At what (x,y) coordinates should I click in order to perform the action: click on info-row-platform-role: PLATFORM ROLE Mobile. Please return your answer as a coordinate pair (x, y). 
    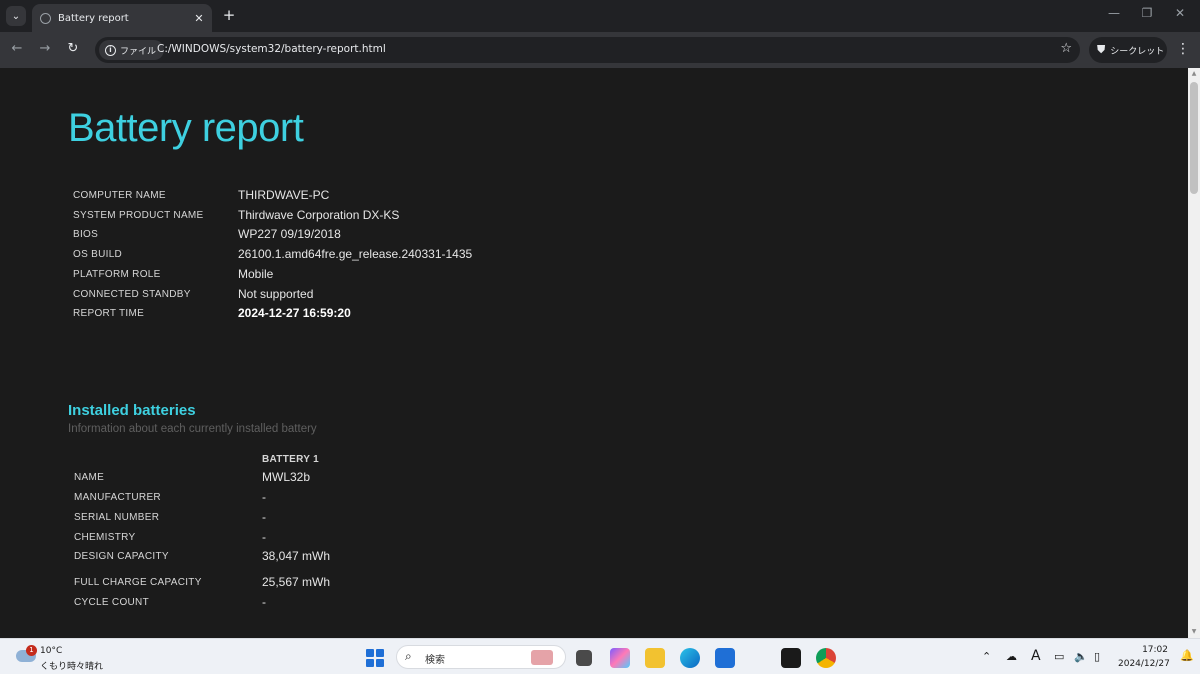
    Looking at the image, I should click on (373, 276).